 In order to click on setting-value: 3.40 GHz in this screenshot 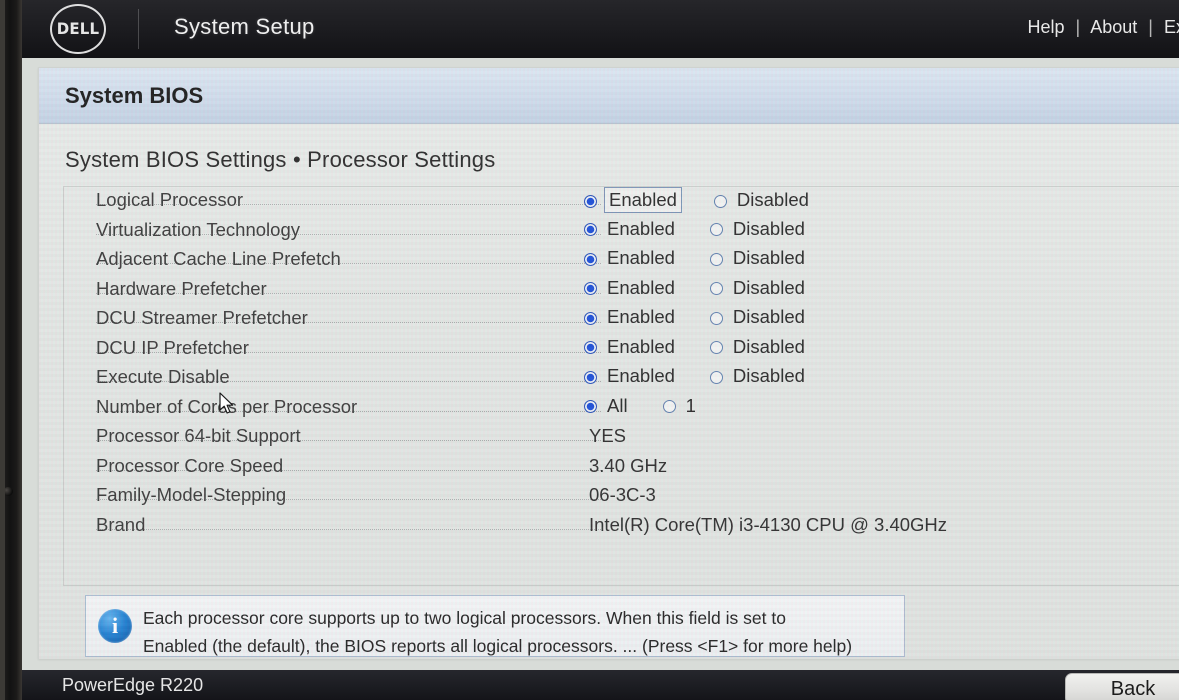, I will do `click(628, 465)`.